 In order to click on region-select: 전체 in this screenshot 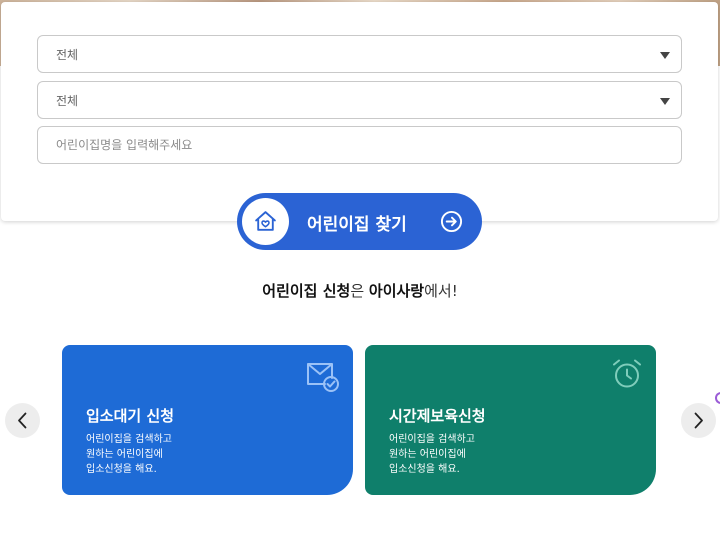, I will do `click(359, 54)`.